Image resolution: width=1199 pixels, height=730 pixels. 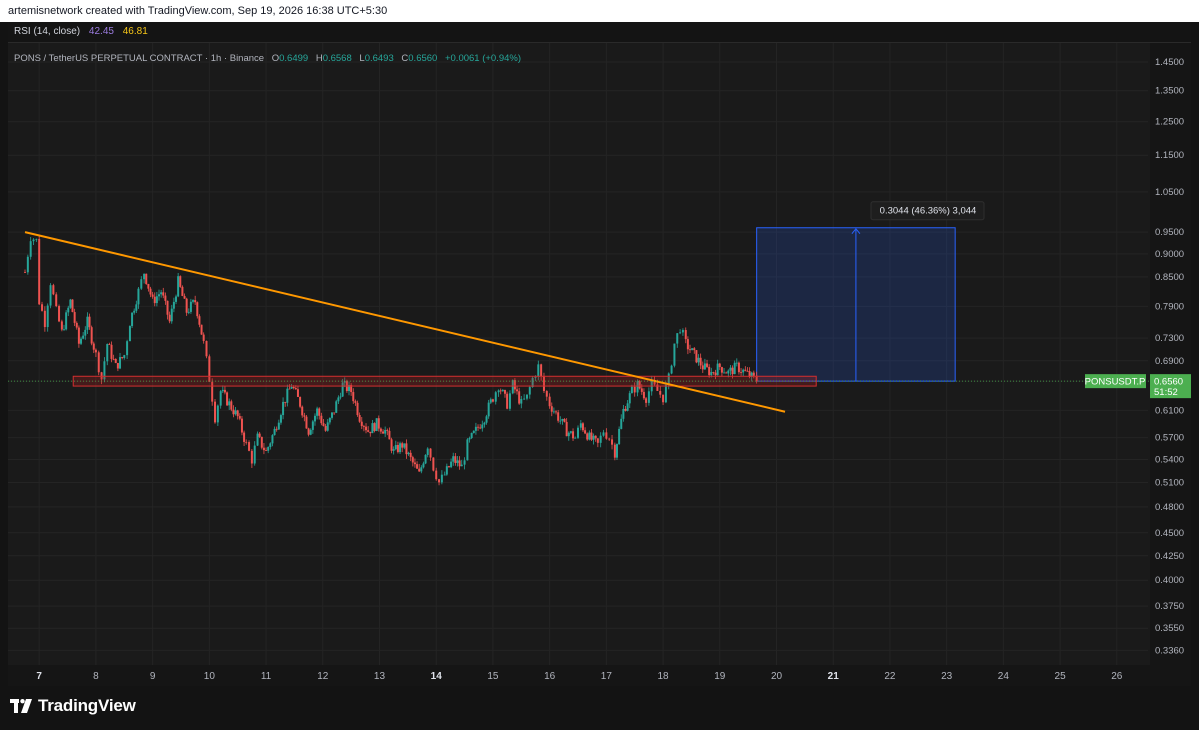 What do you see at coordinates (1115, 382) in the screenshot?
I see `symbol-tag-label: PONSUSDT.P` at bounding box center [1115, 382].